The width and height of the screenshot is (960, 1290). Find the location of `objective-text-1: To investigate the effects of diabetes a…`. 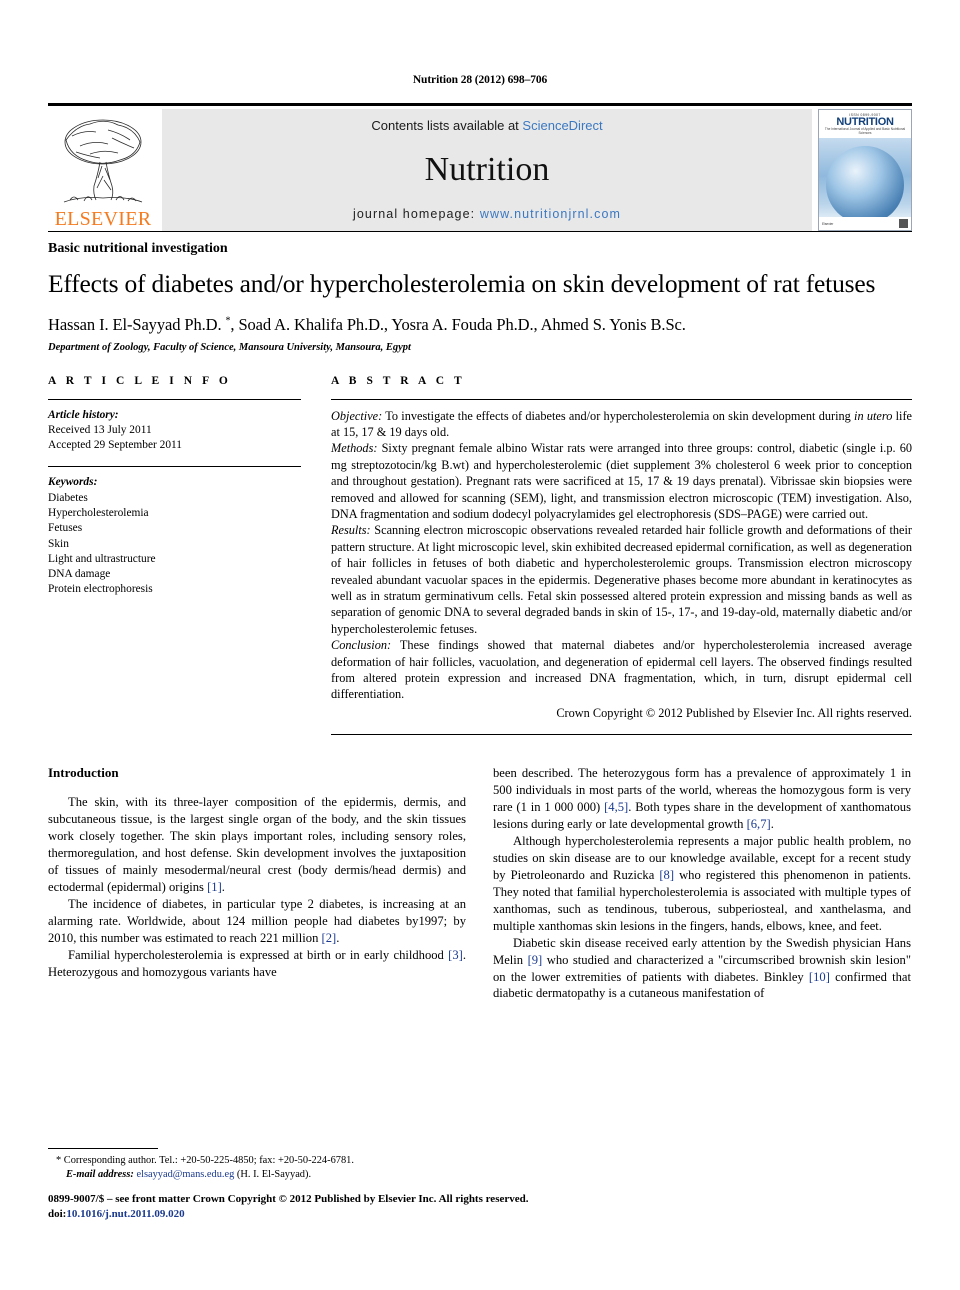

objective-text-1: To investigate the effects of diabetes a… is located at coordinates (618, 415).